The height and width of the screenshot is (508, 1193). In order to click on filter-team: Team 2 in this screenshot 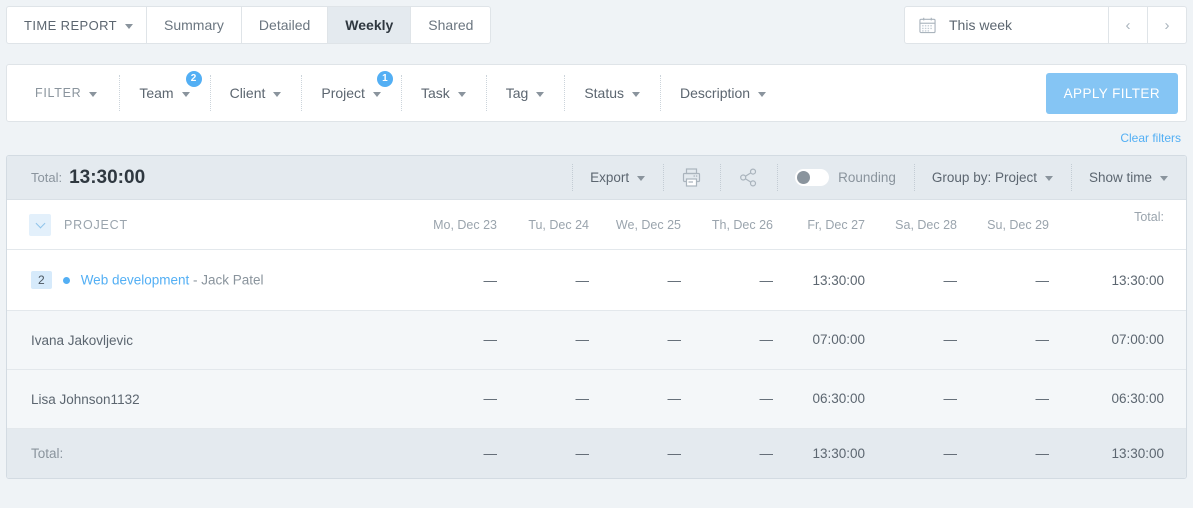, I will do `click(164, 93)`.